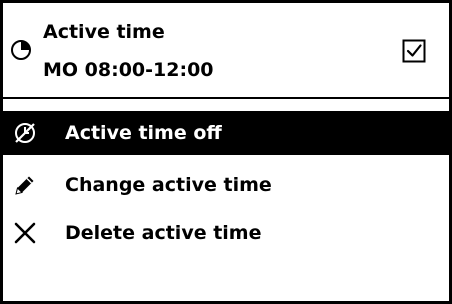 This screenshot has height=304, width=452. Describe the element at coordinates (163, 233) in the screenshot. I see `menu-item-label: Delete active time` at that location.